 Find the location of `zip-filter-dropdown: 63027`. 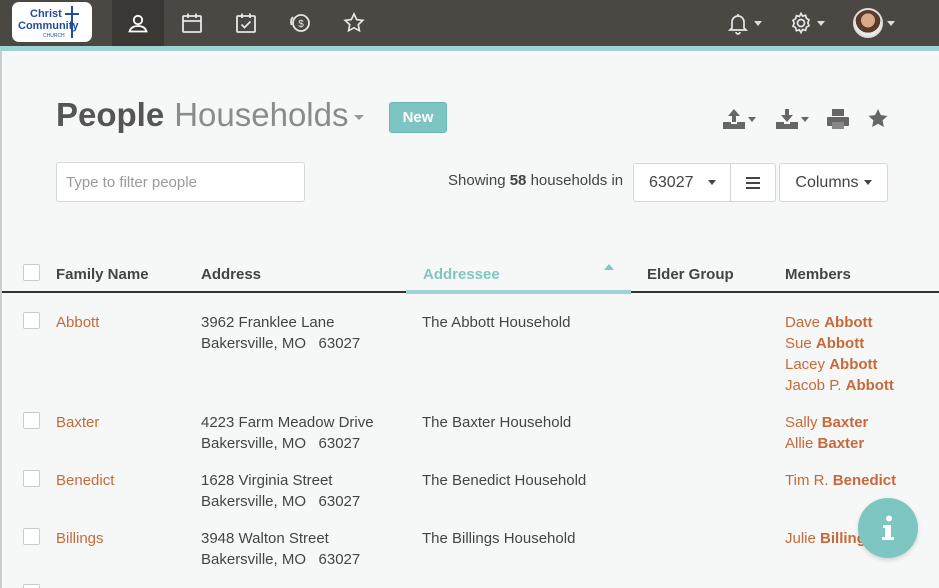

zip-filter-dropdown: 63027 is located at coordinates (682, 182).